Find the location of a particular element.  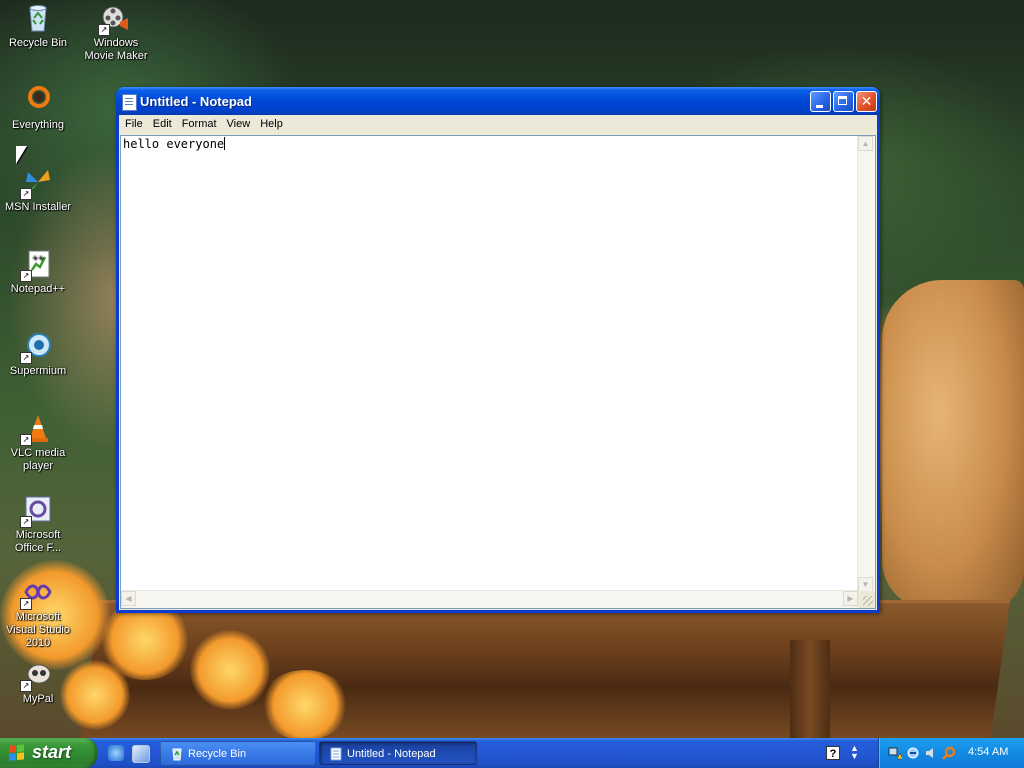

editor-content: hello everyone is located at coordinates (174, 144).